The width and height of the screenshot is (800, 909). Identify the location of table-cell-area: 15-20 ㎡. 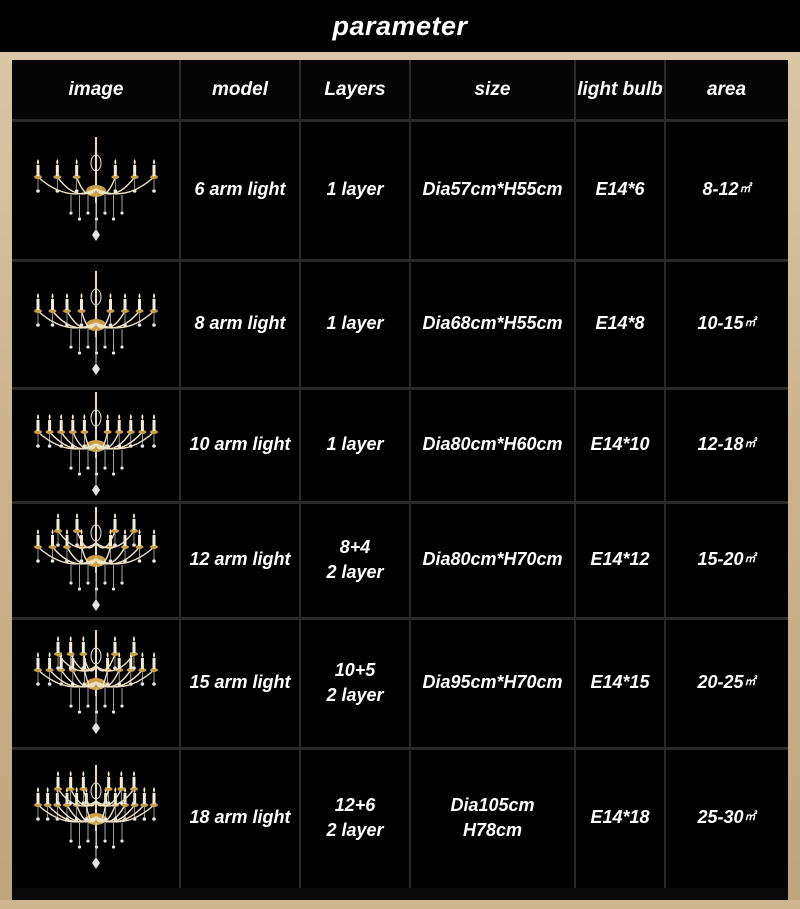
(726, 560).